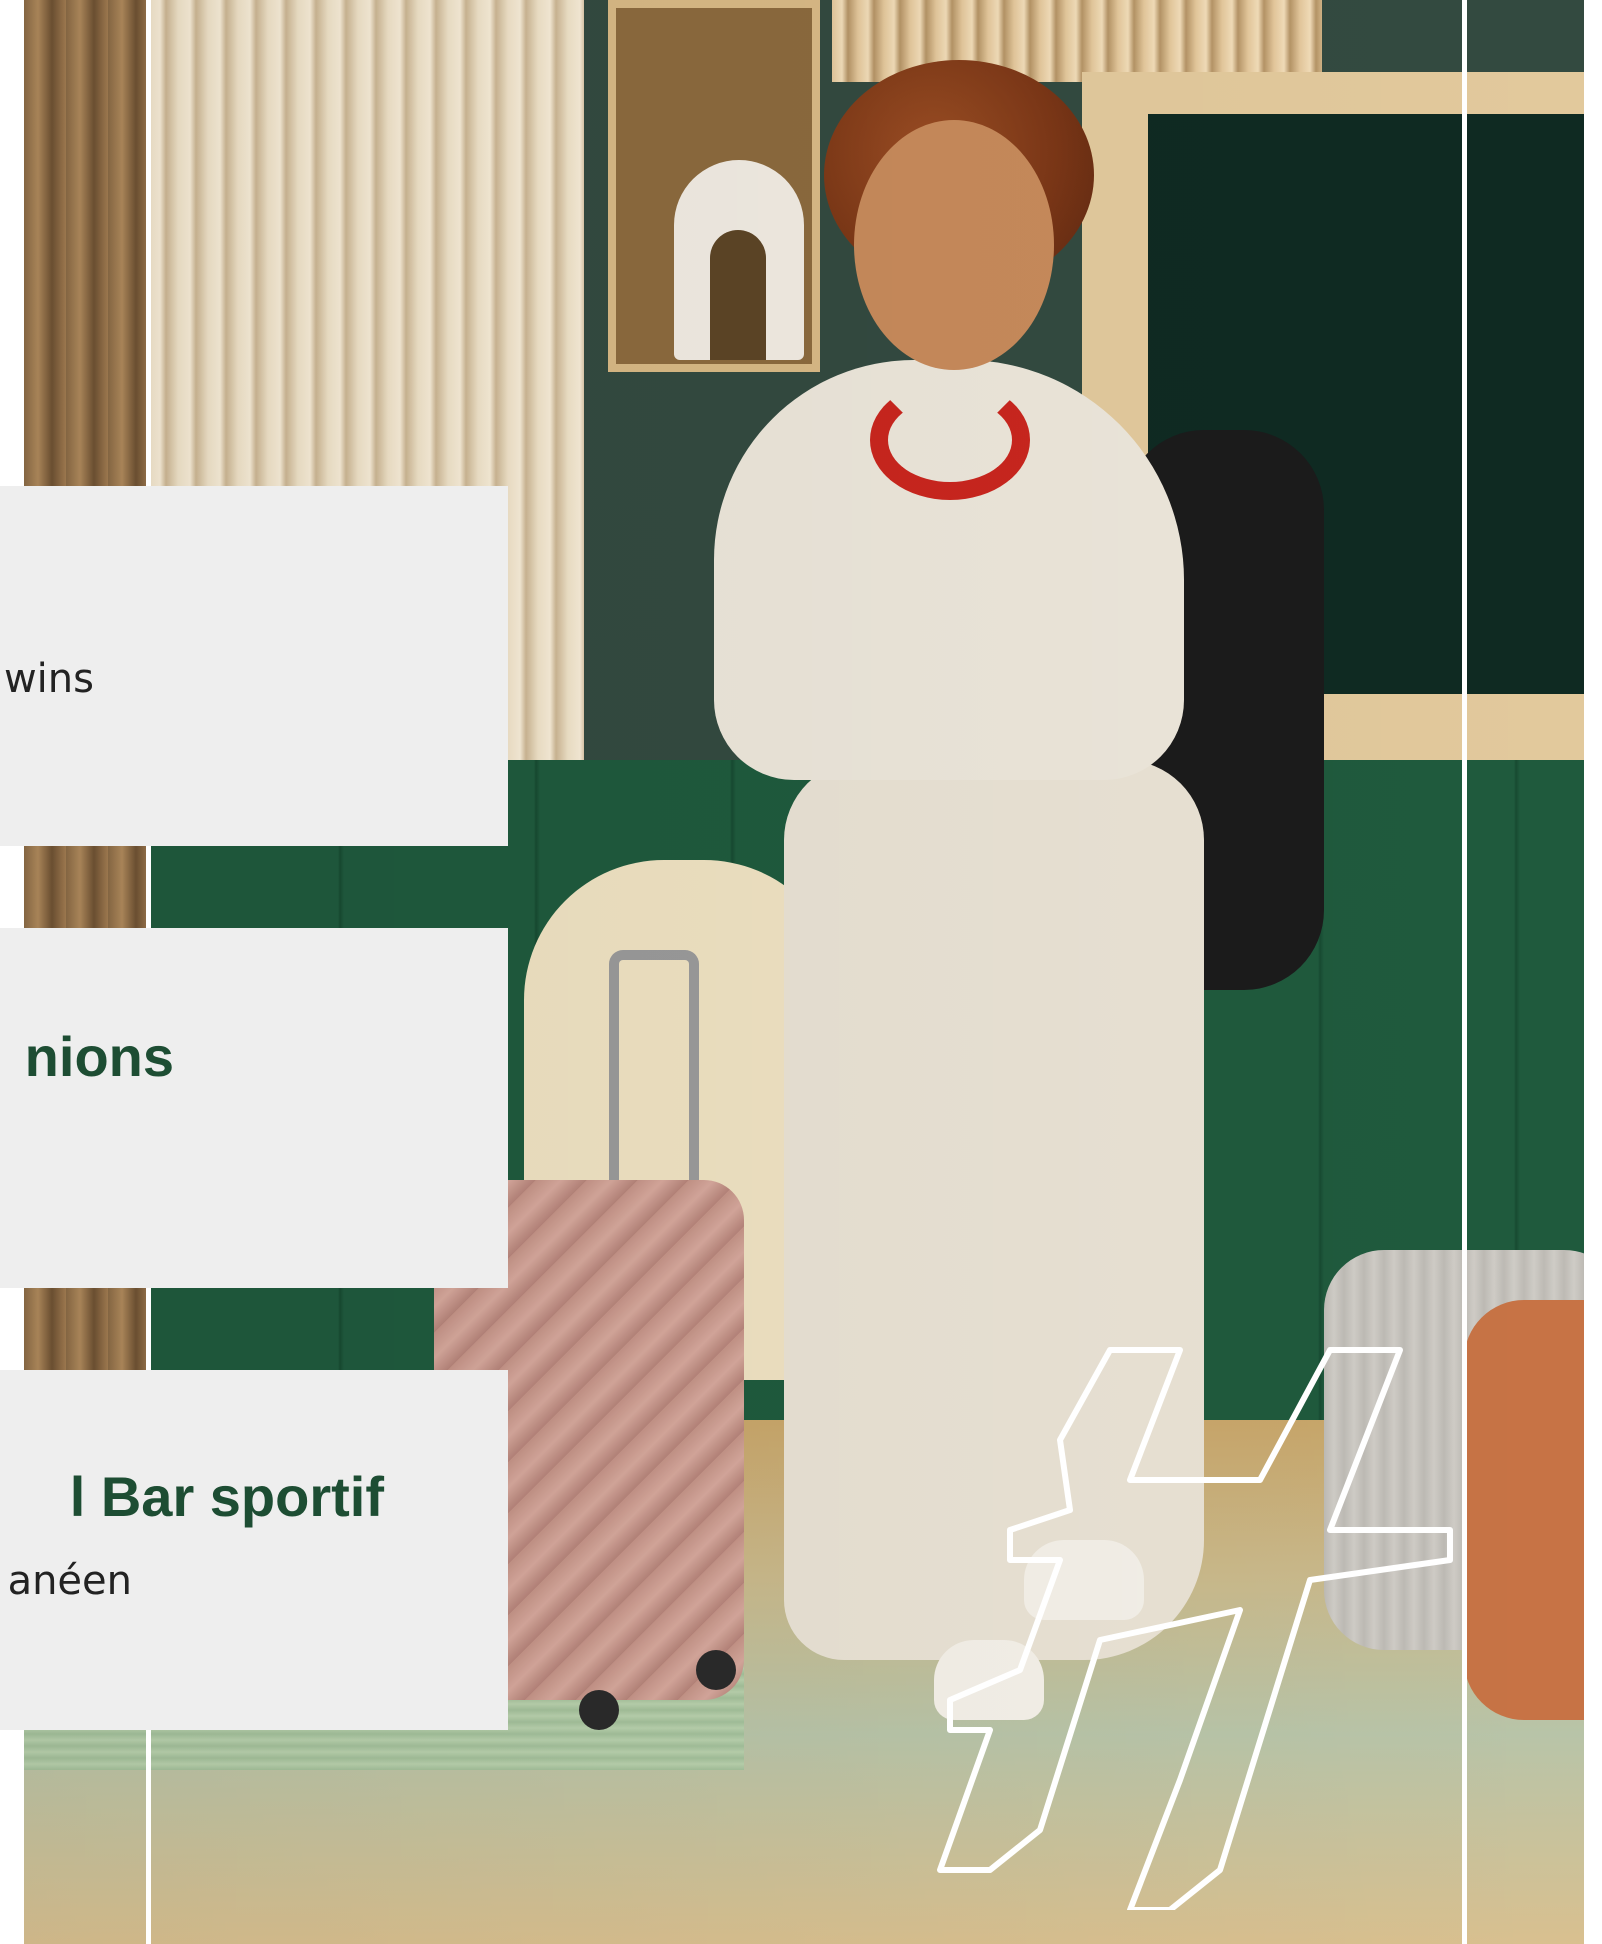 Image resolution: width=1602 pixels, height=1944 pixels. Describe the element at coordinates (69, 1581) in the screenshot. I see `card-text: anéen` at that location.